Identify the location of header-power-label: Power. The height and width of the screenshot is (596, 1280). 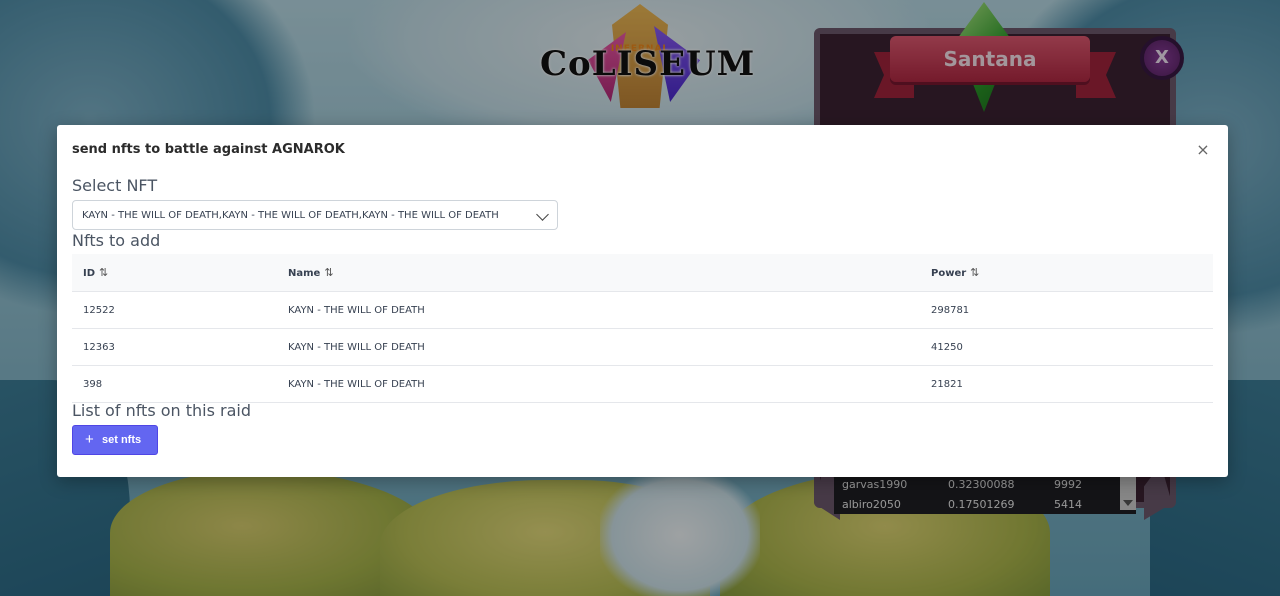
(949, 273).